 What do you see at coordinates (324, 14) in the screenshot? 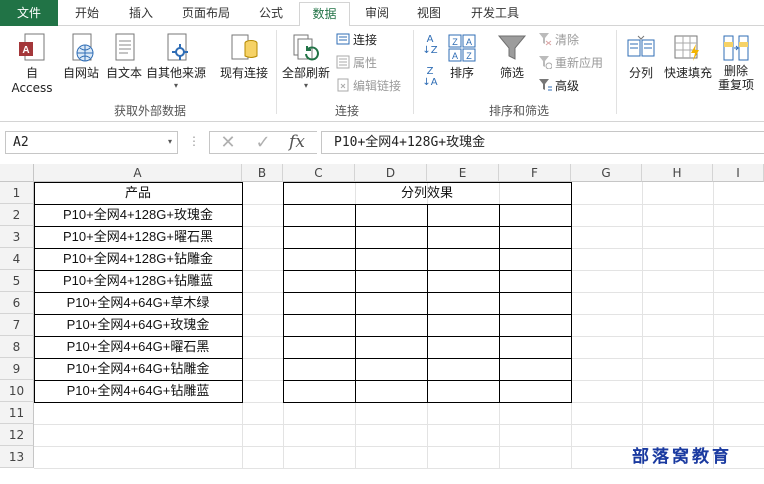
I see `tab-data: 数据` at bounding box center [324, 14].